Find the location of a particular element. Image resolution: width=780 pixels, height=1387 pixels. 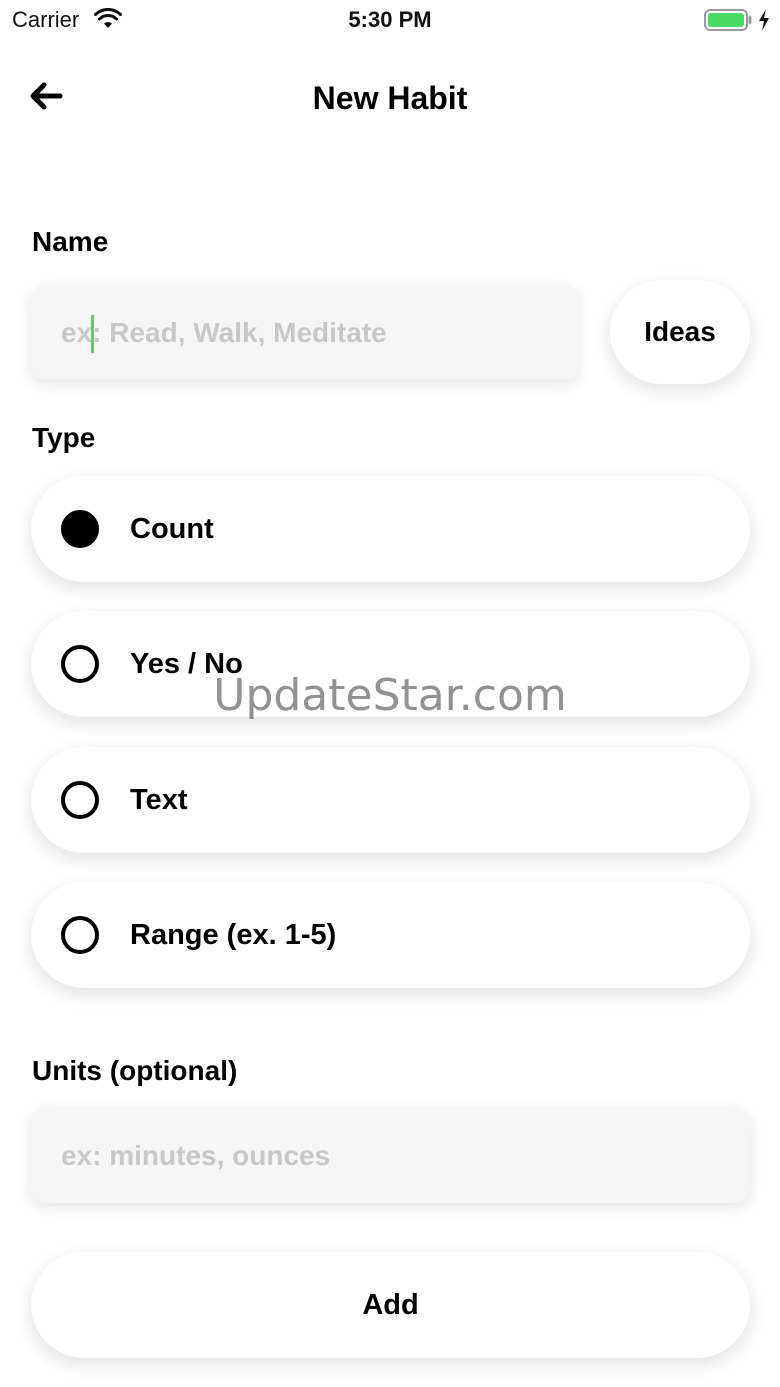

type-option-text: Text is located at coordinates (390, 800).